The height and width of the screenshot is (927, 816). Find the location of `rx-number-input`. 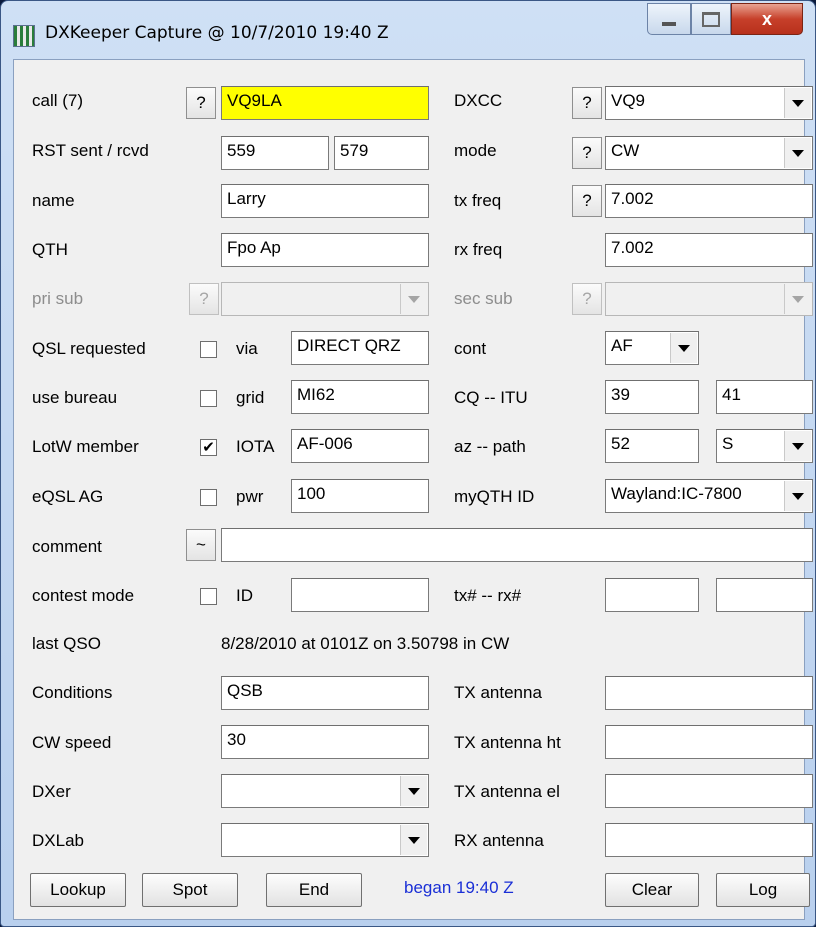

rx-number-input is located at coordinates (764, 595).